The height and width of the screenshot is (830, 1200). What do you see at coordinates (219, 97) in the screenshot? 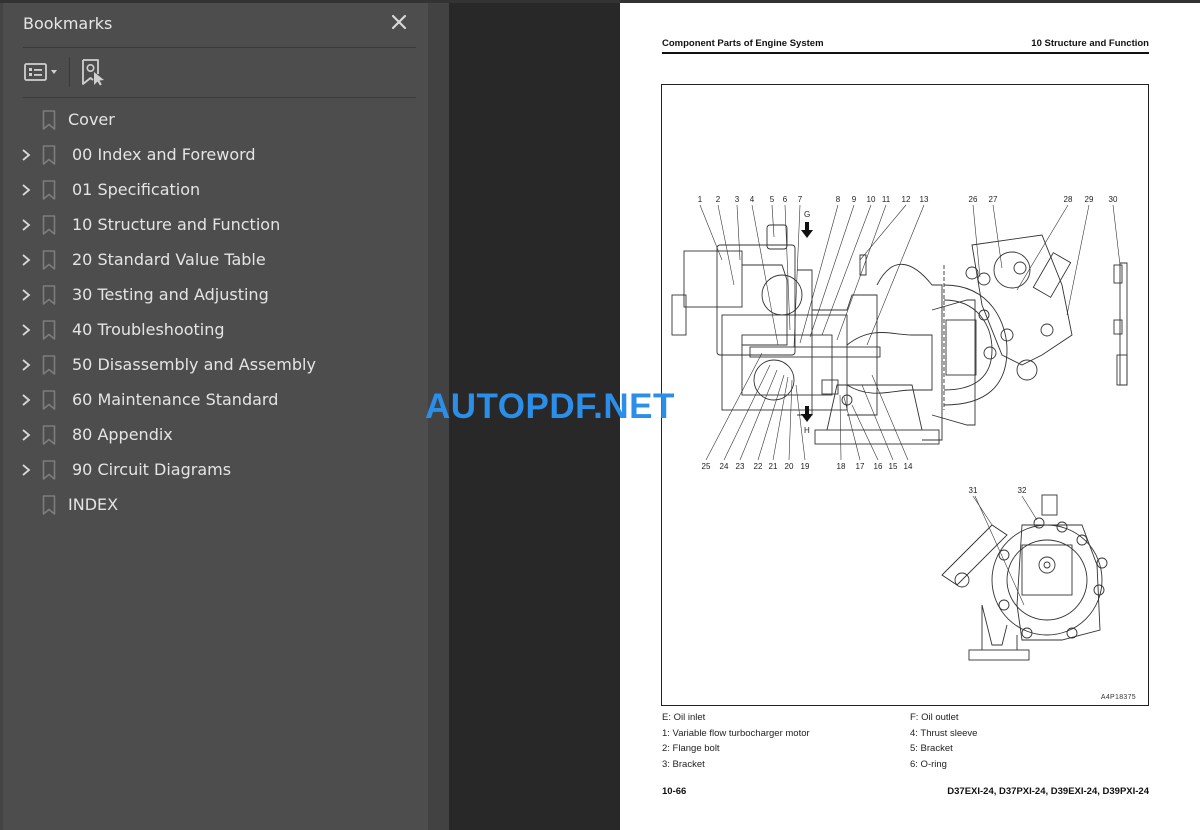
I see `toolbar-divider` at bounding box center [219, 97].